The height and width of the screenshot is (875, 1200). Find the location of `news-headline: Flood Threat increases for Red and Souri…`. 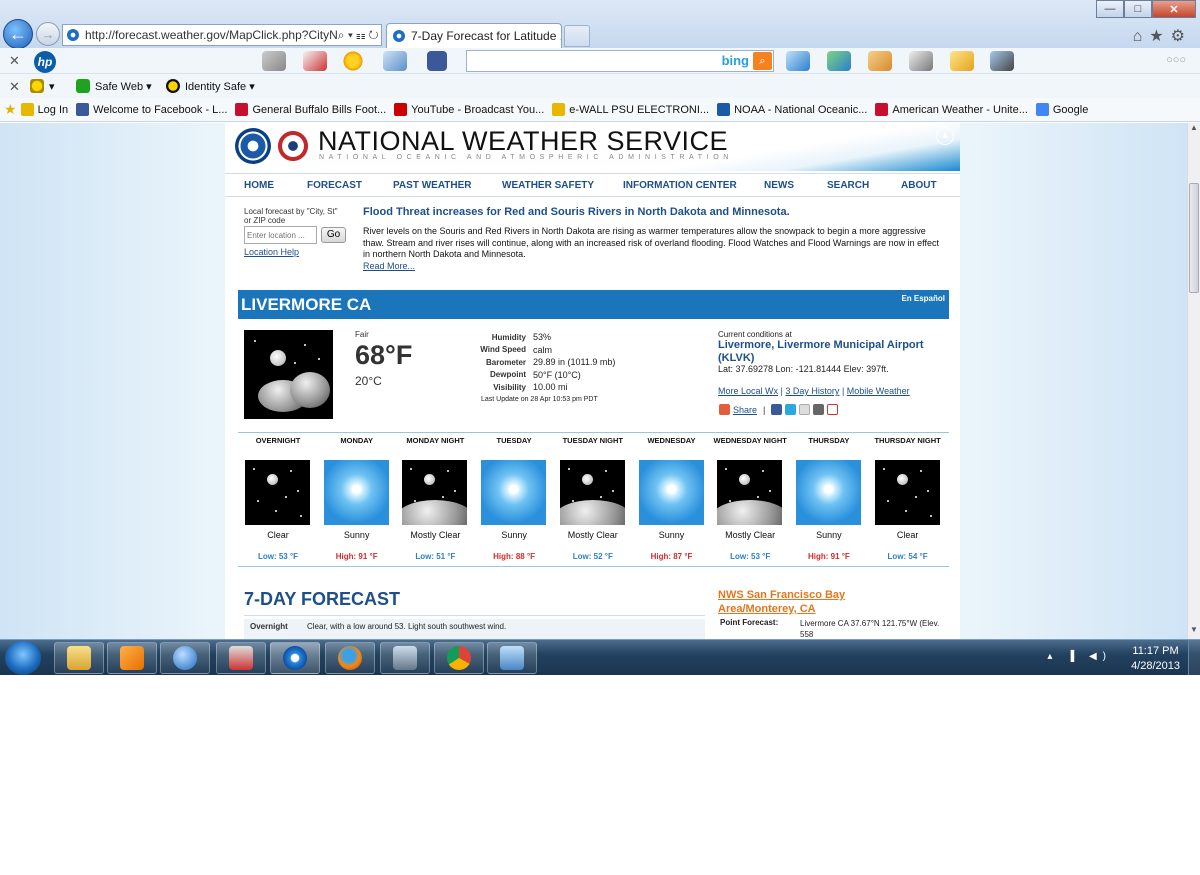

news-headline: Flood Threat increases for Red and Souri… is located at coordinates (576, 212).